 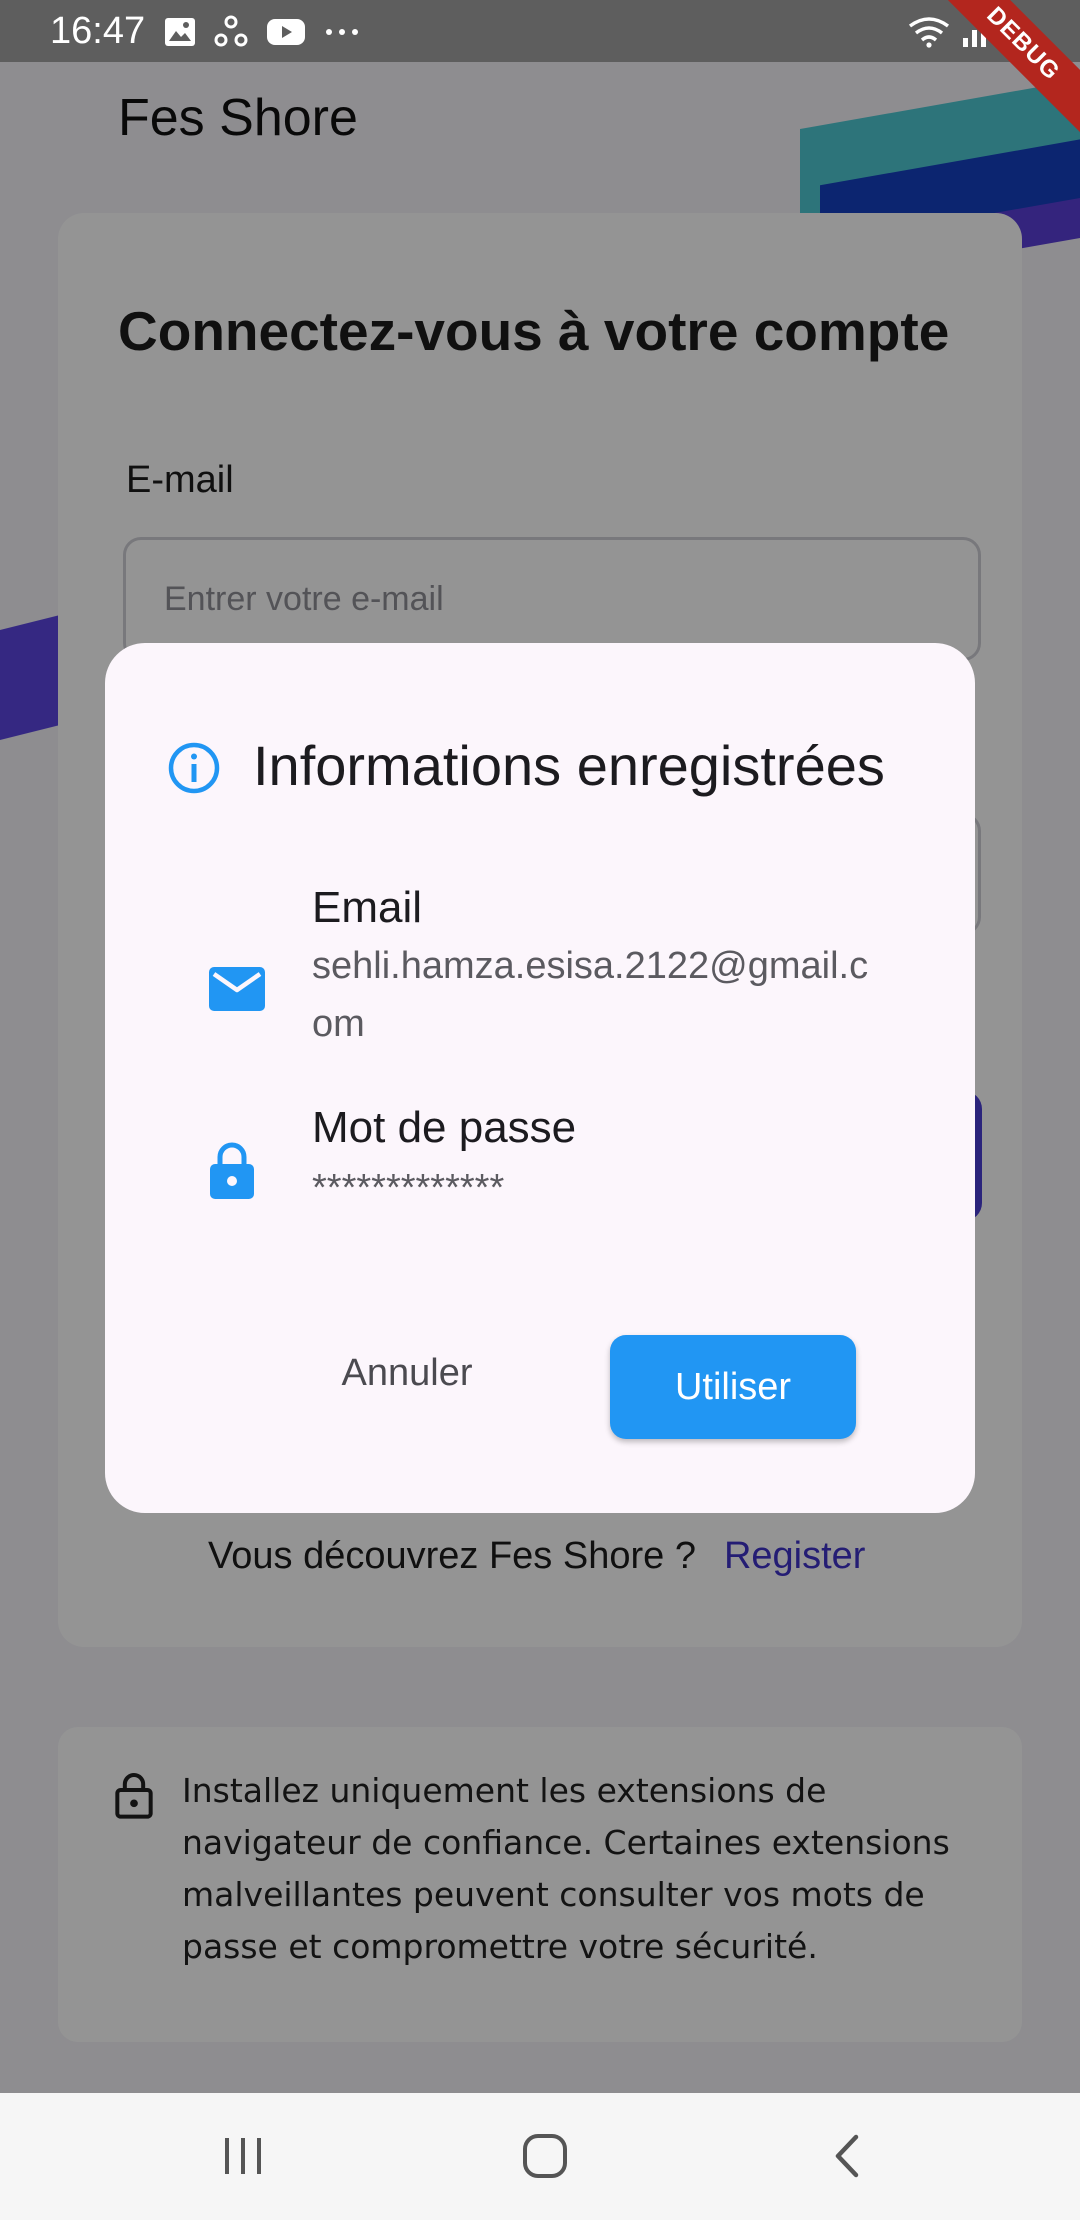 I want to click on dialog-title: Informations enregistrées, so click(x=569, y=765).